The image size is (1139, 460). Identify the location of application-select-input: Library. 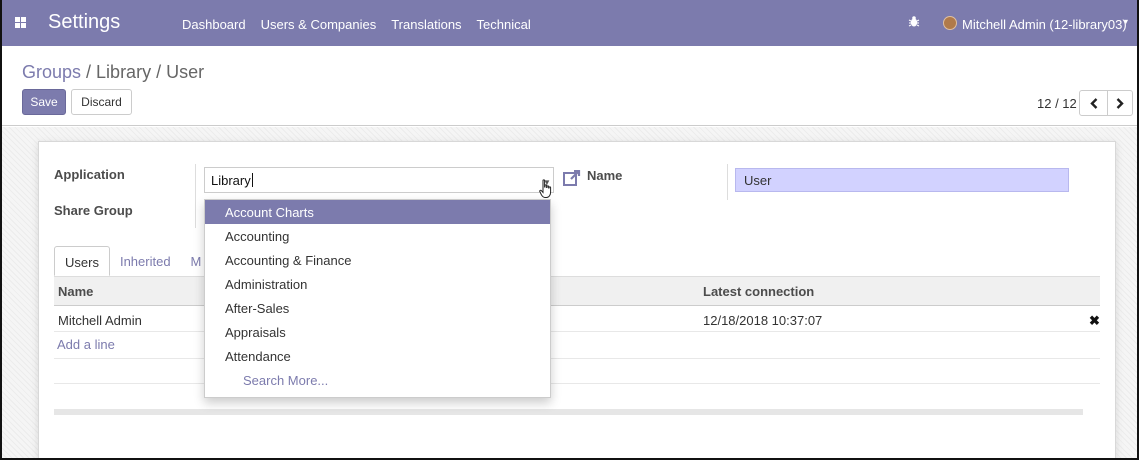
(379, 180).